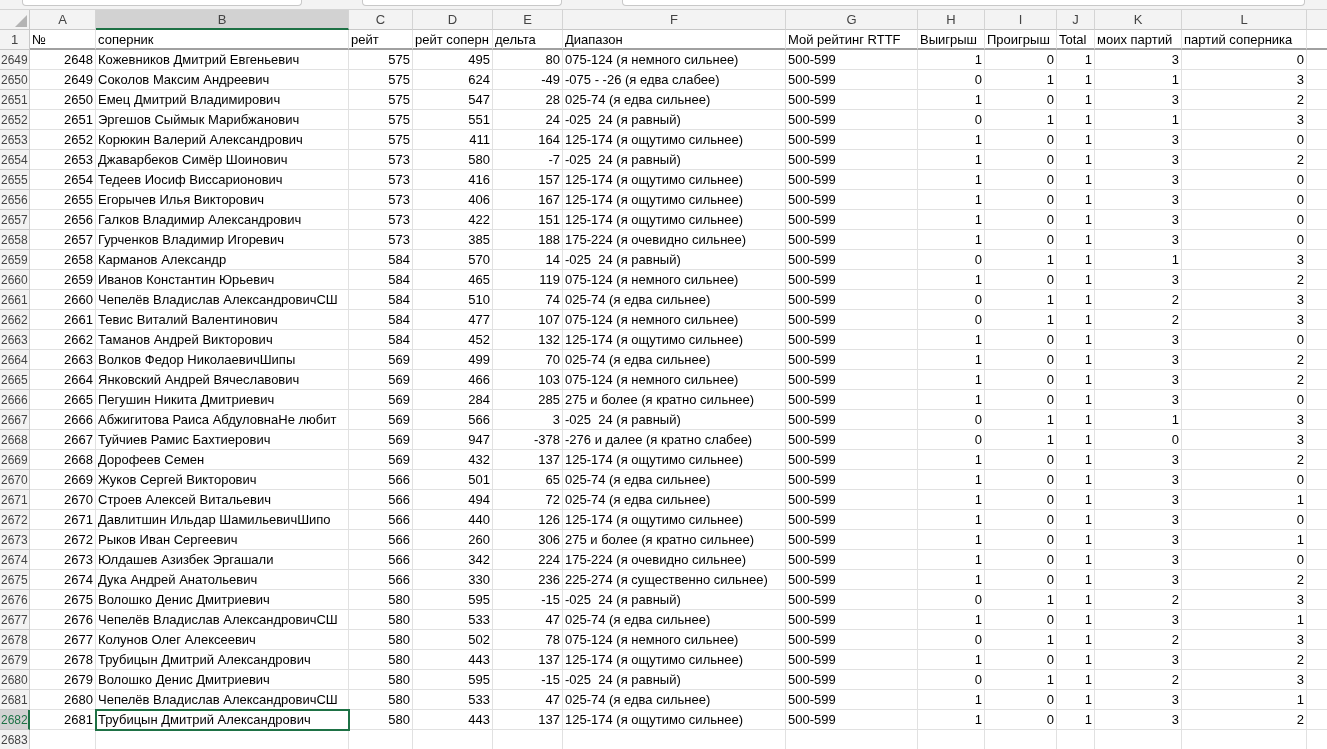 The image size is (1327, 749). Describe the element at coordinates (528, 220) in the screenshot. I see `table-cell: 151` at that location.